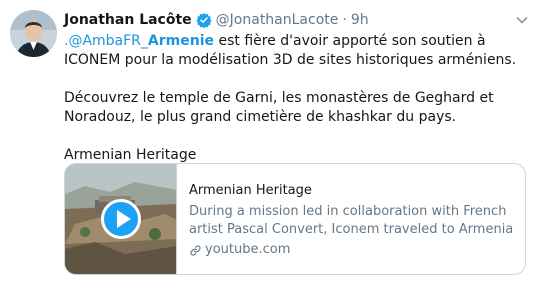 The height and width of the screenshot is (282, 537). I want to click on verified-badge-icon, so click(204, 20).